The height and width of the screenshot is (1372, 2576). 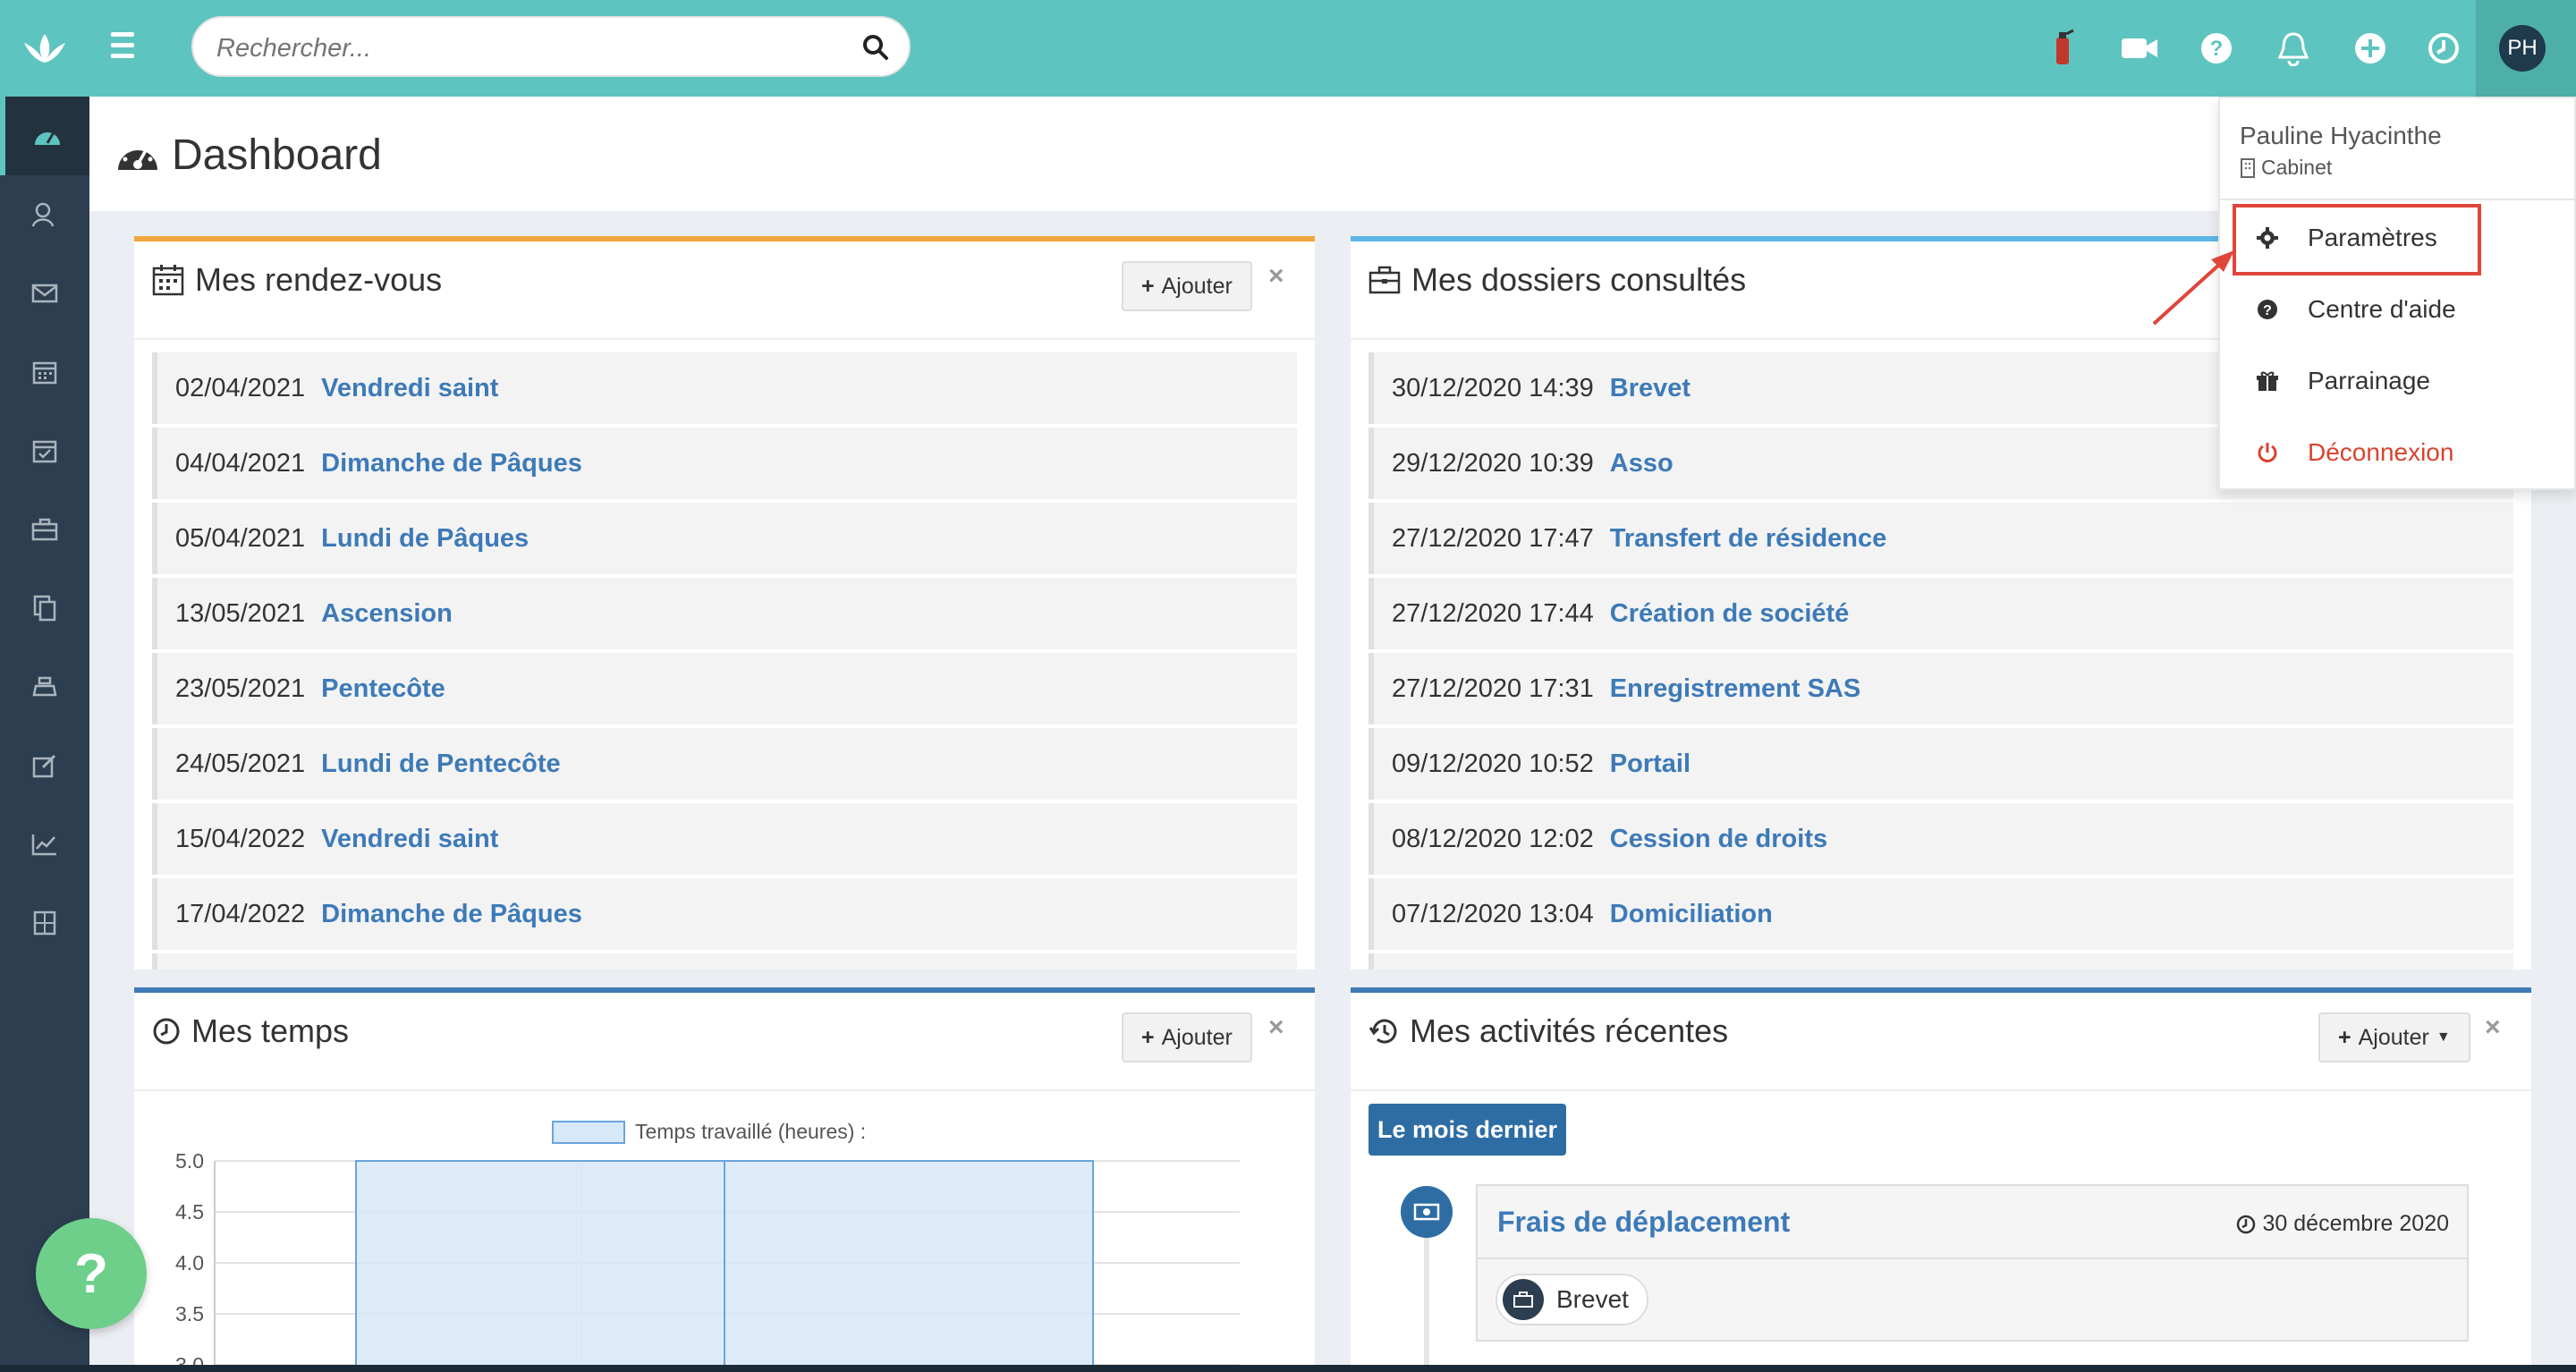 I want to click on page-title: Dashboard, so click(x=249, y=155).